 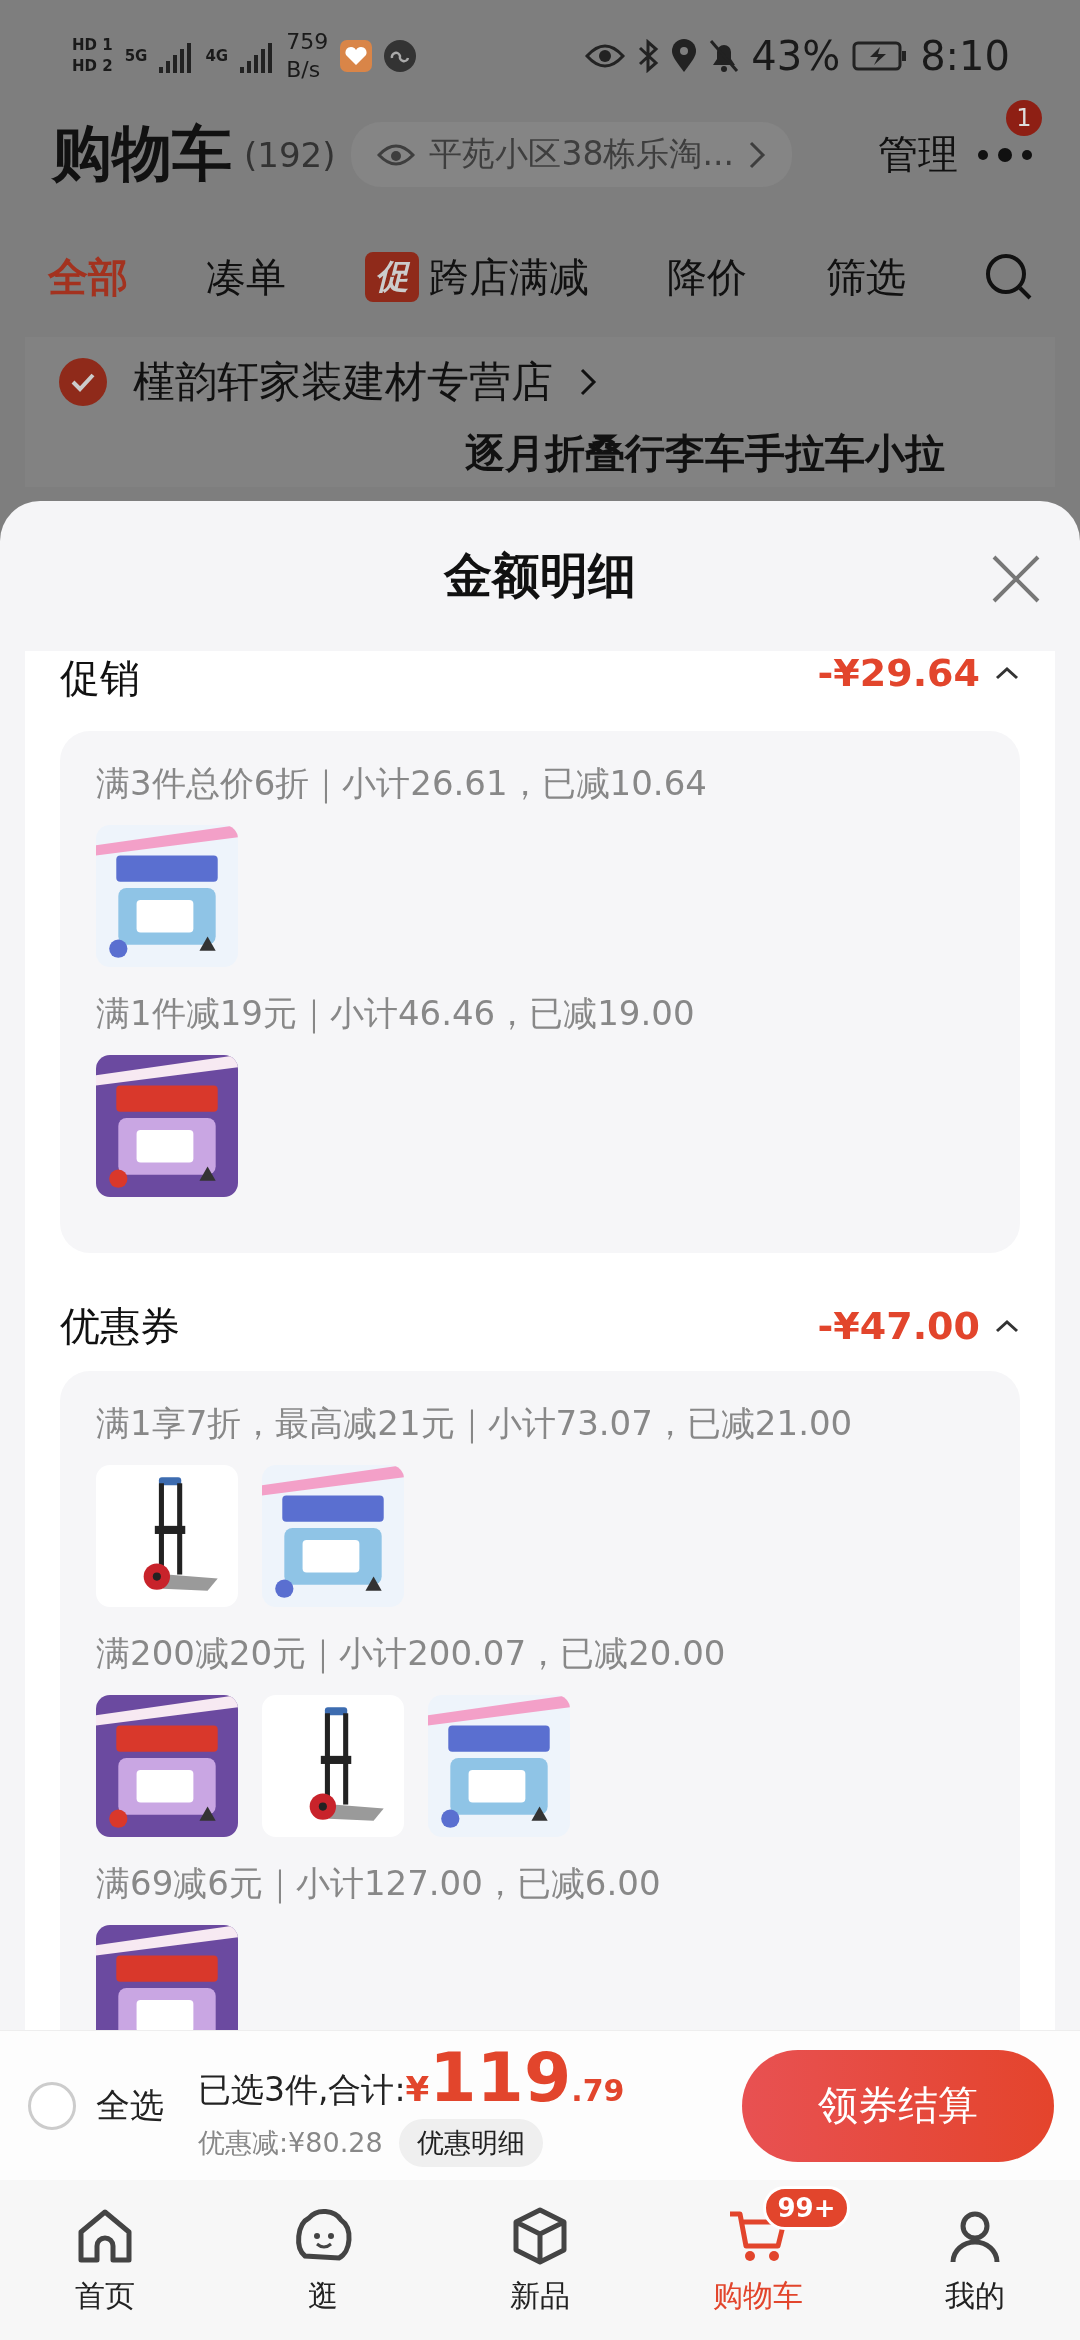 What do you see at coordinates (898, 2105) in the screenshot?
I see `checkout-button: 领券结算` at bounding box center [898, 2105].